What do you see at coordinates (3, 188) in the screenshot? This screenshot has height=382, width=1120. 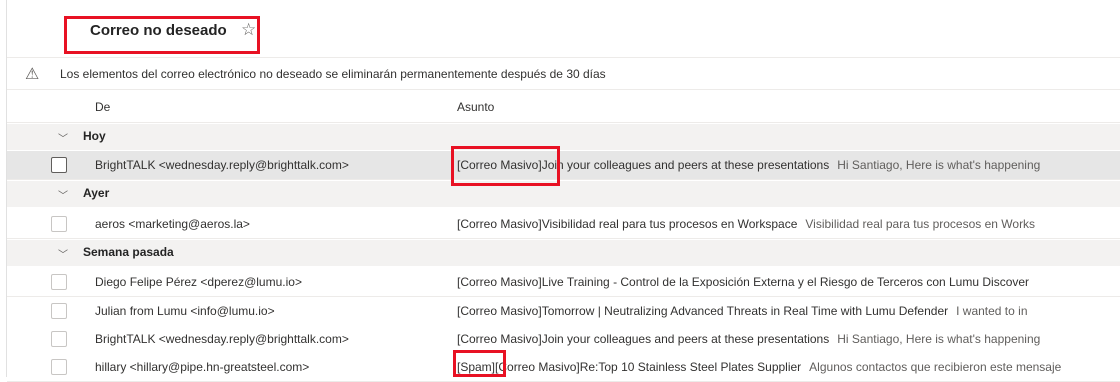 I see `left-pane-border` at bounding box center [3, 188].